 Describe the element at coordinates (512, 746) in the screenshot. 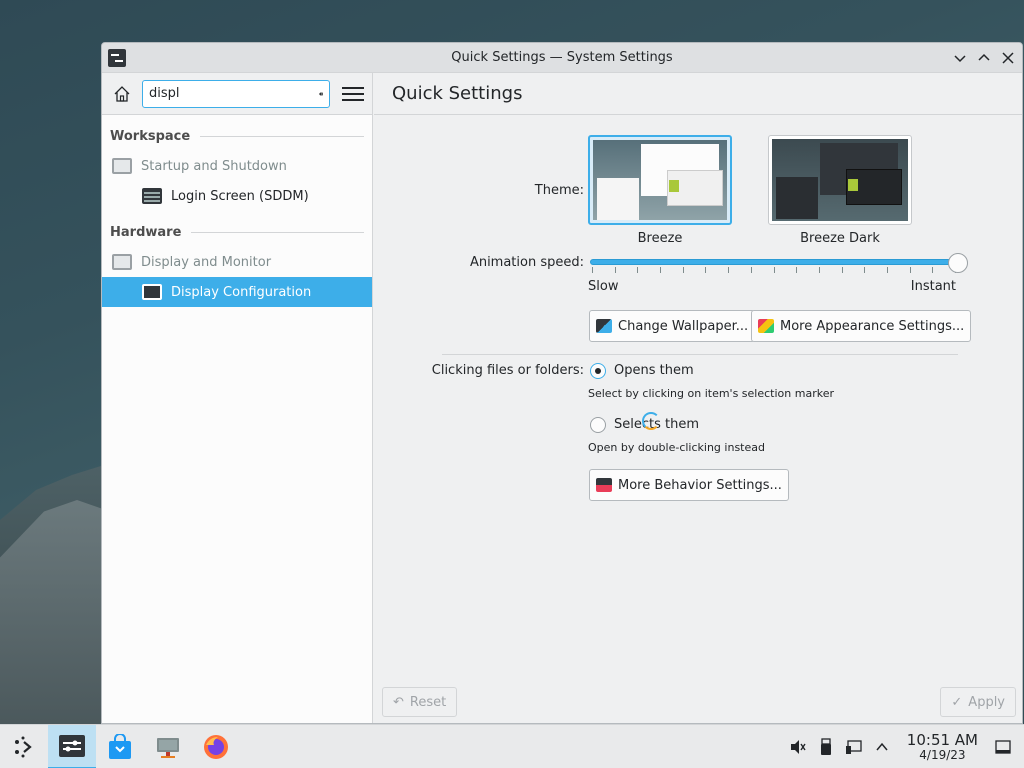

I see `taskbar: 10:51 AM 4/19/23` at that location.